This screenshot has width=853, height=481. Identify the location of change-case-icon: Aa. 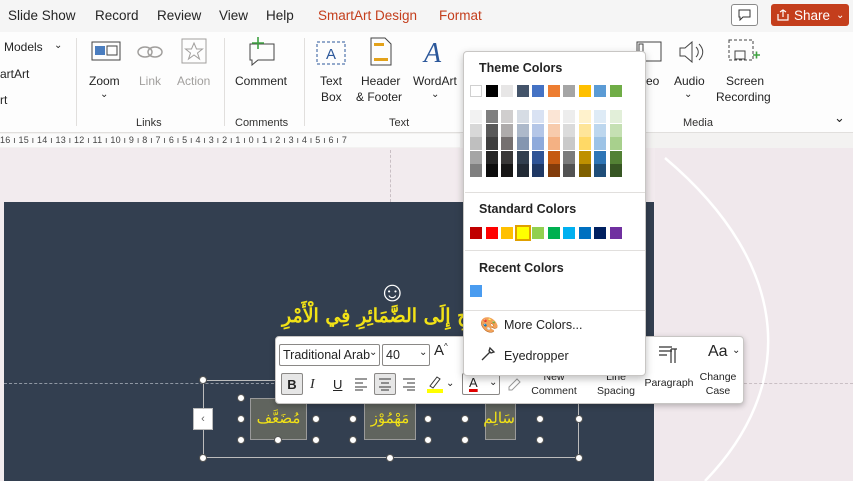
(718, 352).